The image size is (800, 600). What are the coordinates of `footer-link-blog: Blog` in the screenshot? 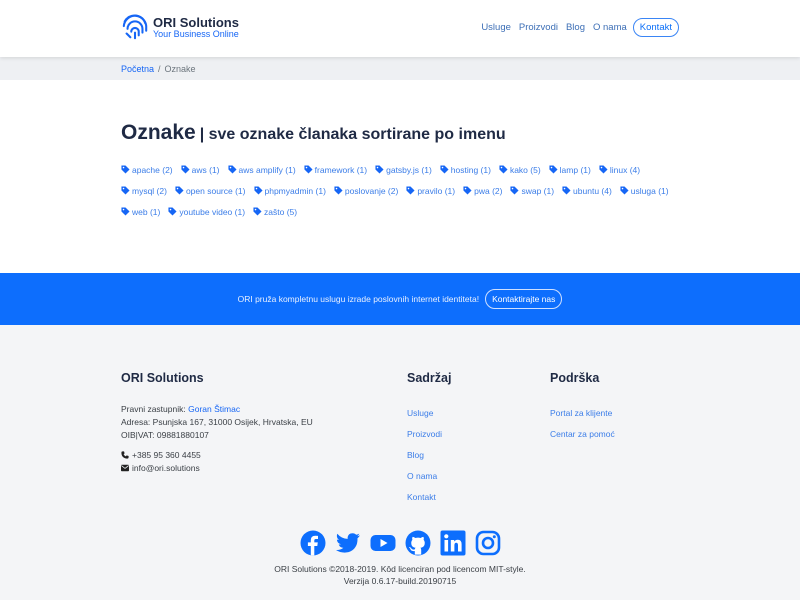 It's located at (429, 455).